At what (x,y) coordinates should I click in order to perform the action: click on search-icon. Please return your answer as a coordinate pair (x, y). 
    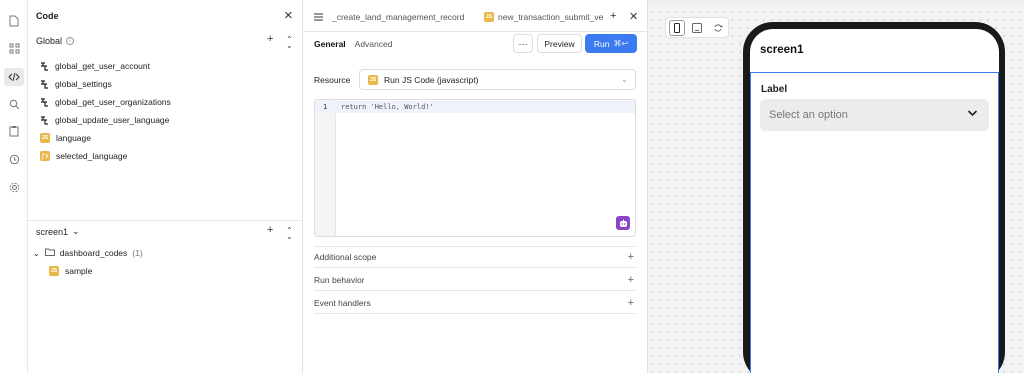
    Looking at the image, I should click on (14, 104).